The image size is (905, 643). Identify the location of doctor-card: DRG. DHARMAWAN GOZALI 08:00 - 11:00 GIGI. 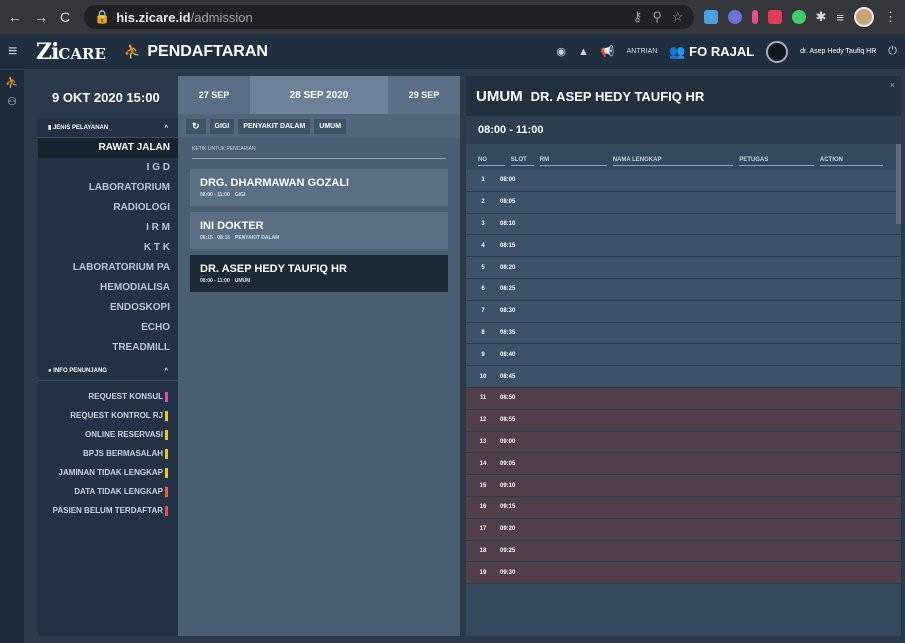
(319, 187).